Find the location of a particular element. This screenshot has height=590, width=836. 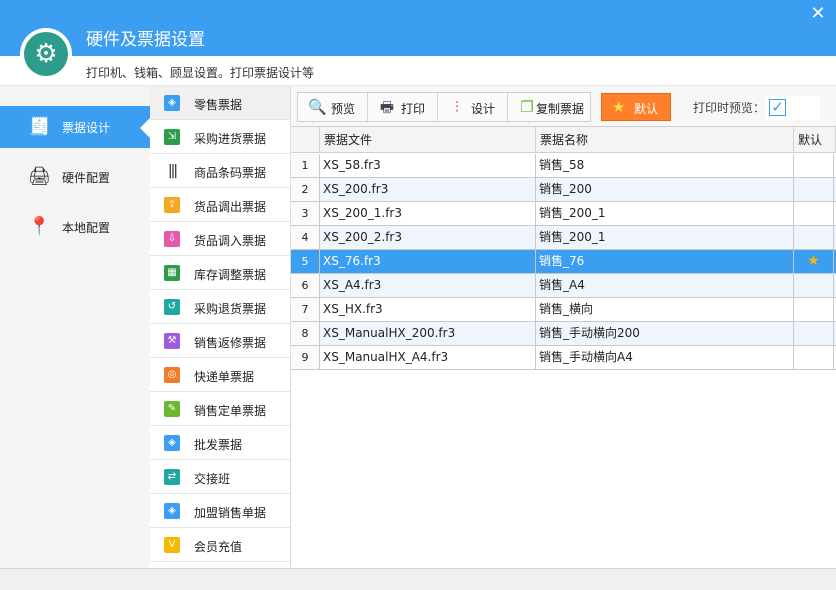

table-row: 9 XS_ManualHX_A4.fr3 销售_手动横向A4 is located at coordinates (563, 358).